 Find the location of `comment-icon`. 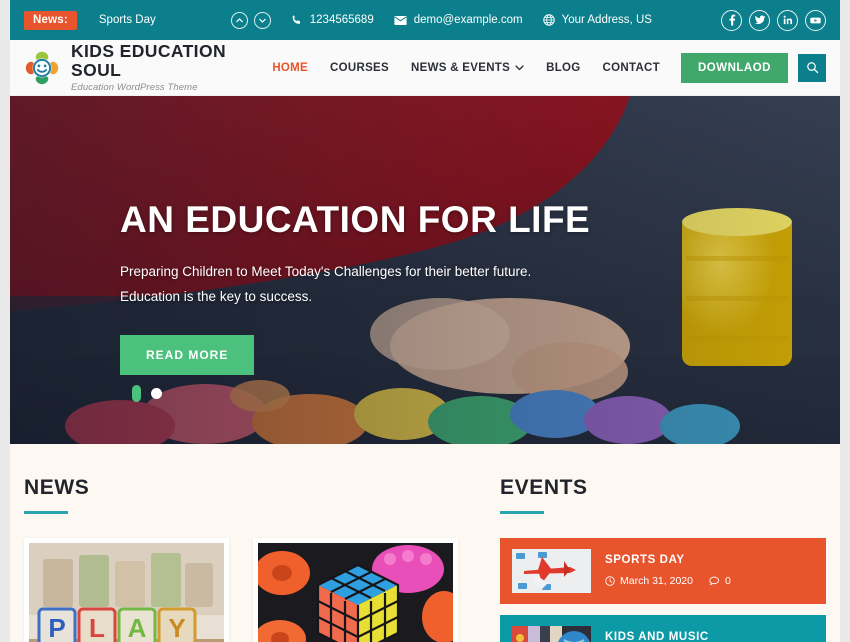

comment-icon is located at coordinates (714, 581).